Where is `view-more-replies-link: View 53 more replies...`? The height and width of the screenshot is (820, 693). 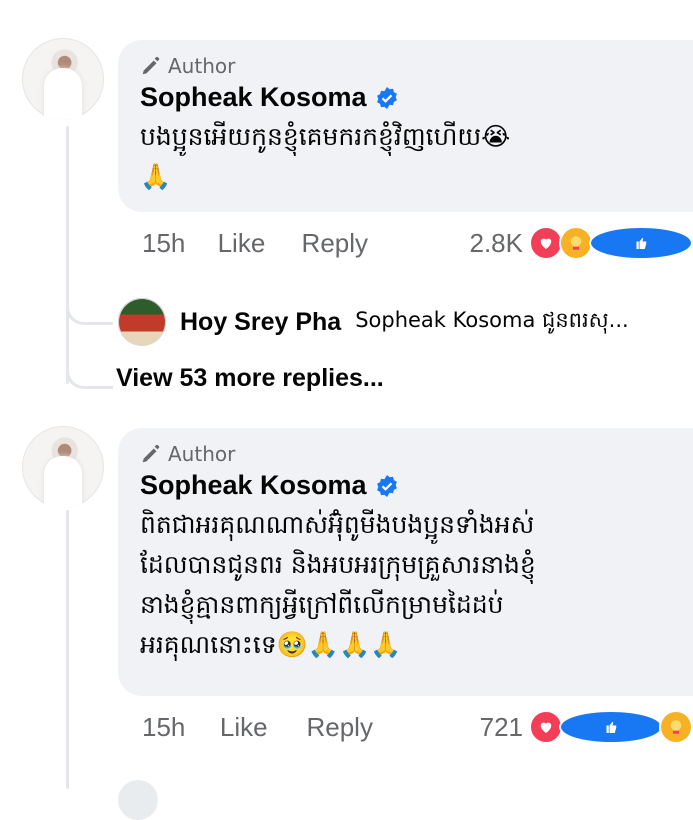
view-more-replies-link: View 53 more replies... is located at coordinates (250, 378).